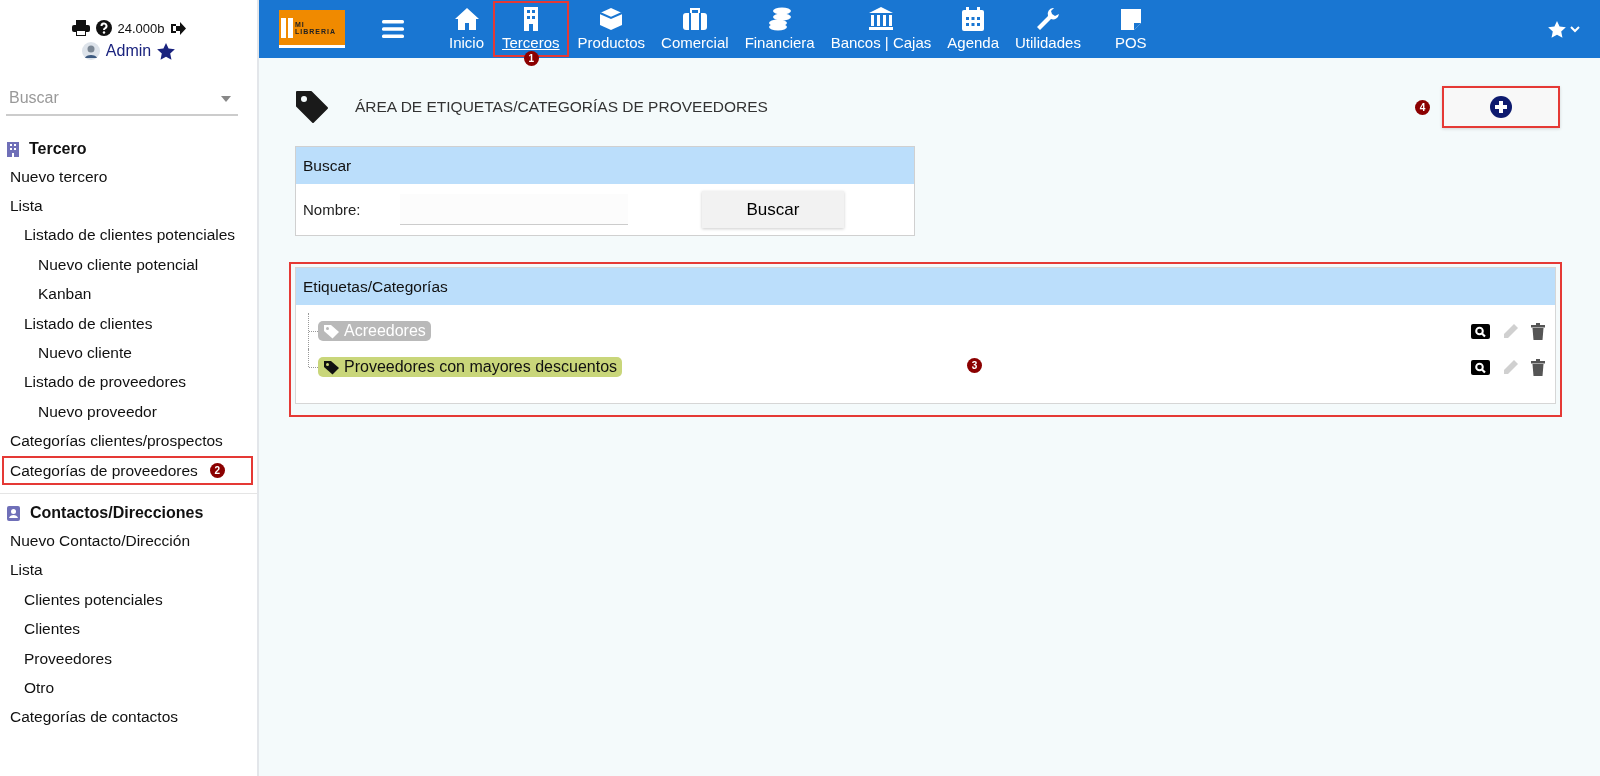 This screenshot has height=776, width=1600. What do you see at coordinates (226, 99) in the screenshot?
I see `caret-icon` at bounding box center [226, 99].